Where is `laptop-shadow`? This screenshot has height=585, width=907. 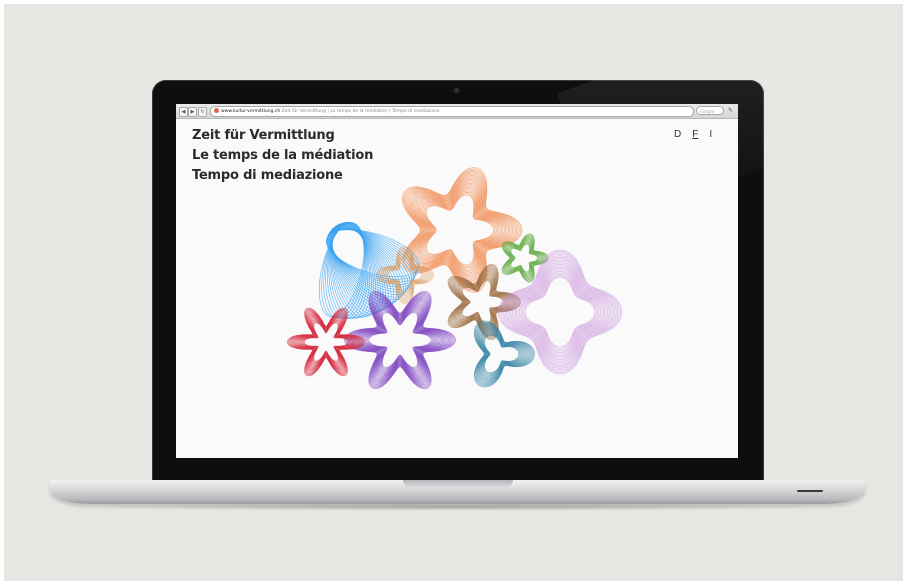 laptop-shadow is located at coordinates (457, 507).